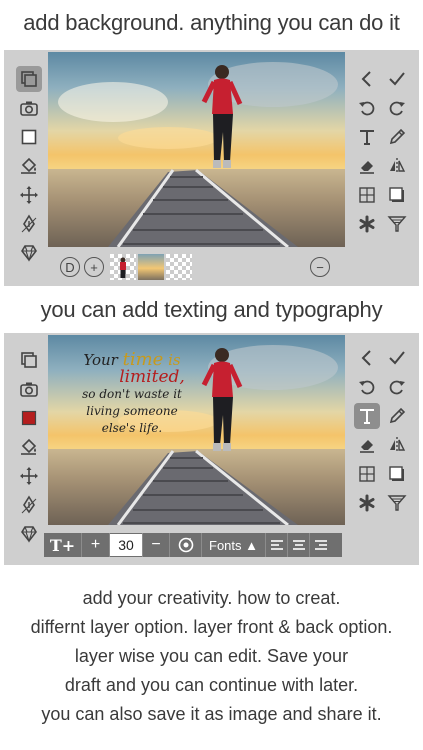 This screenshot has width=423, height=750. What do you see at coordinates (320, 267) in the screenshot?
I see `remove-layer-button: −` at bounding box center [320, 267].